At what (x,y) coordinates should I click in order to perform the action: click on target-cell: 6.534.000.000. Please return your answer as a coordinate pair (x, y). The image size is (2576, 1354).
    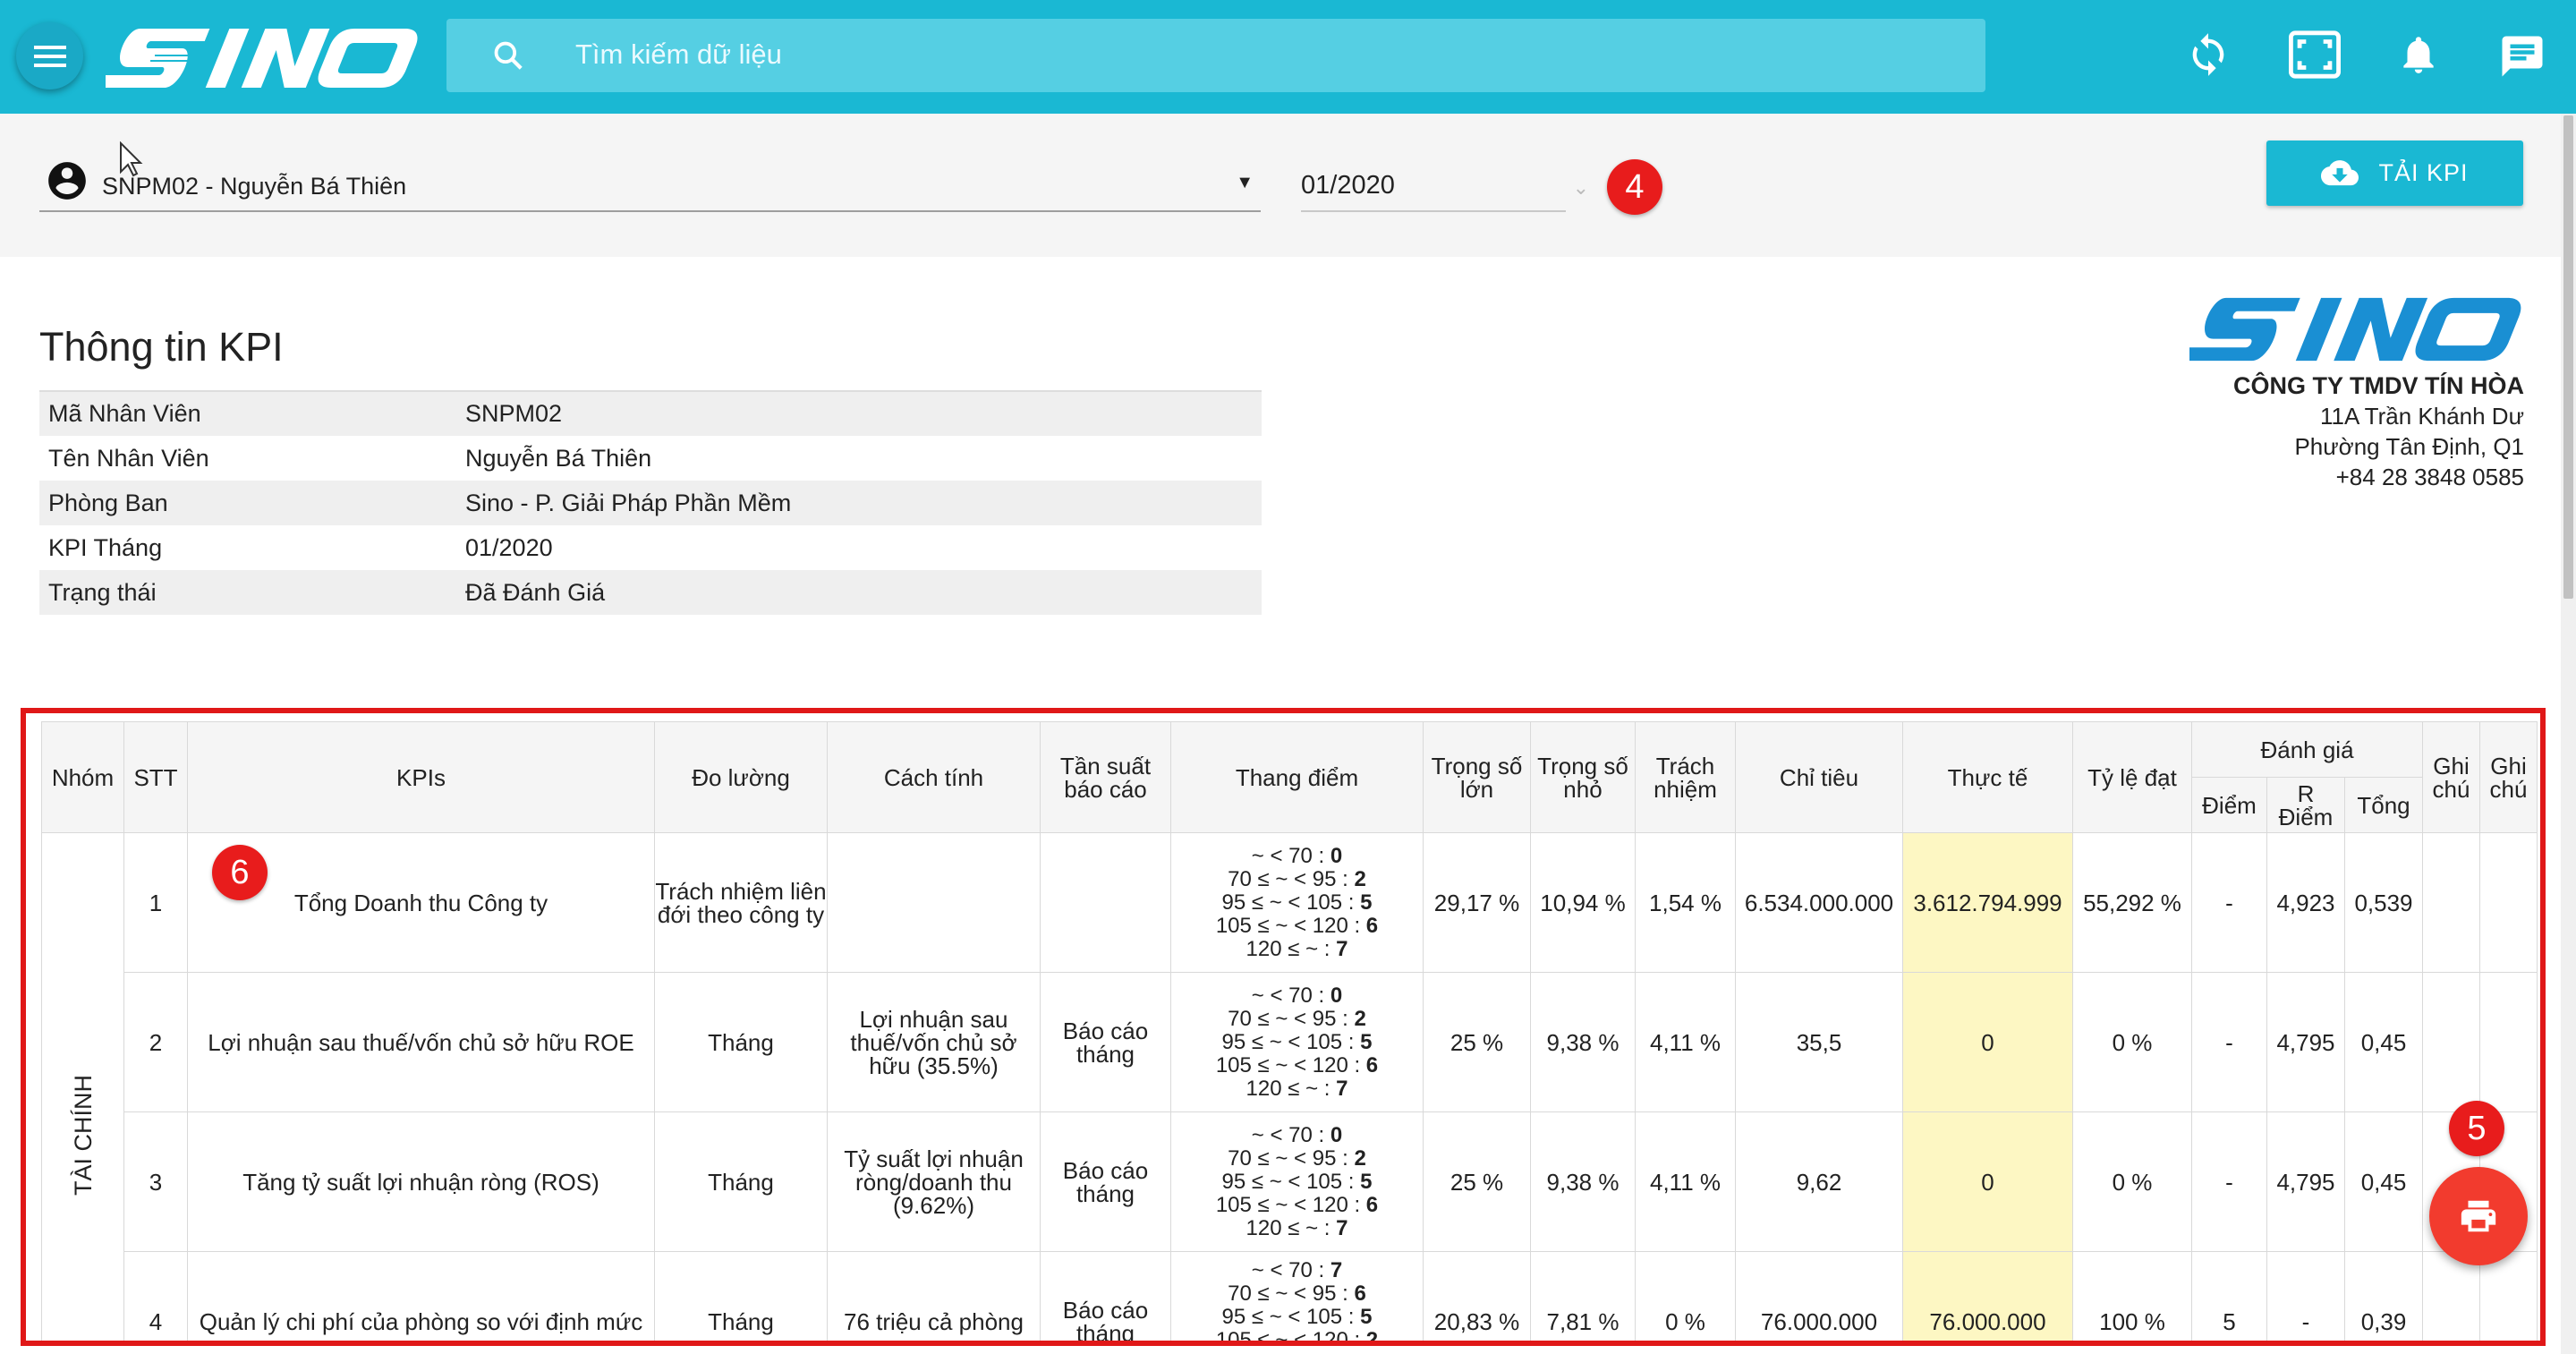
    Looking at the image, I should click on (1819, 903).